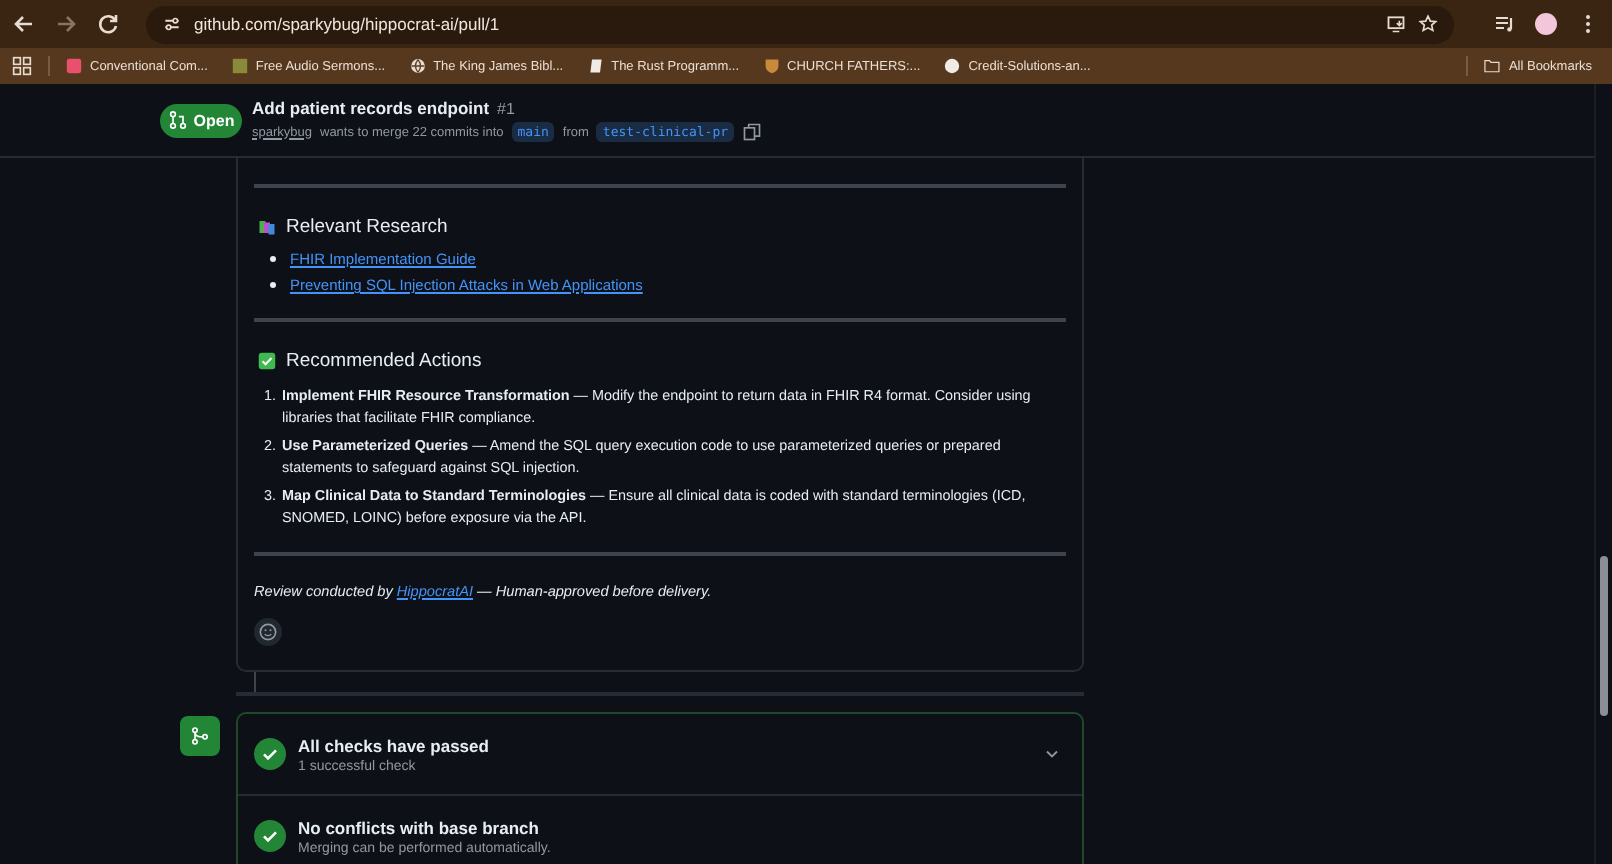  I want to click on install-app-icon, so click(1396, 24).